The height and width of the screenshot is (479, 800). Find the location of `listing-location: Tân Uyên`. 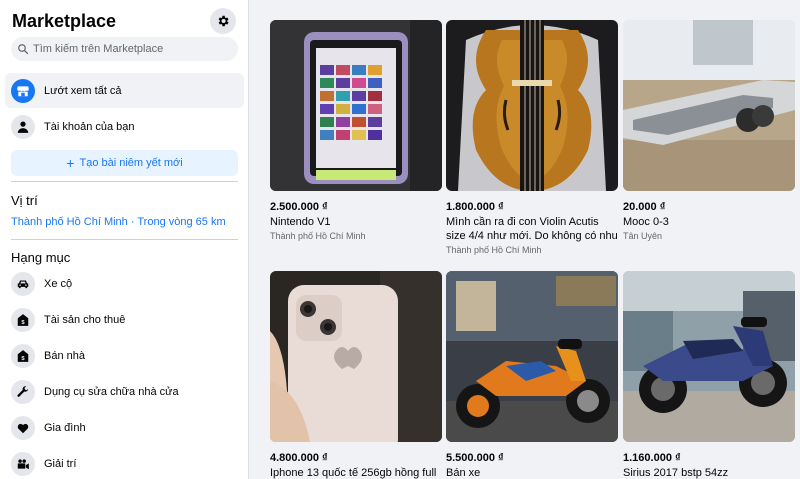

listing-location: Tân Uyên is located at coordinates (643, 236).